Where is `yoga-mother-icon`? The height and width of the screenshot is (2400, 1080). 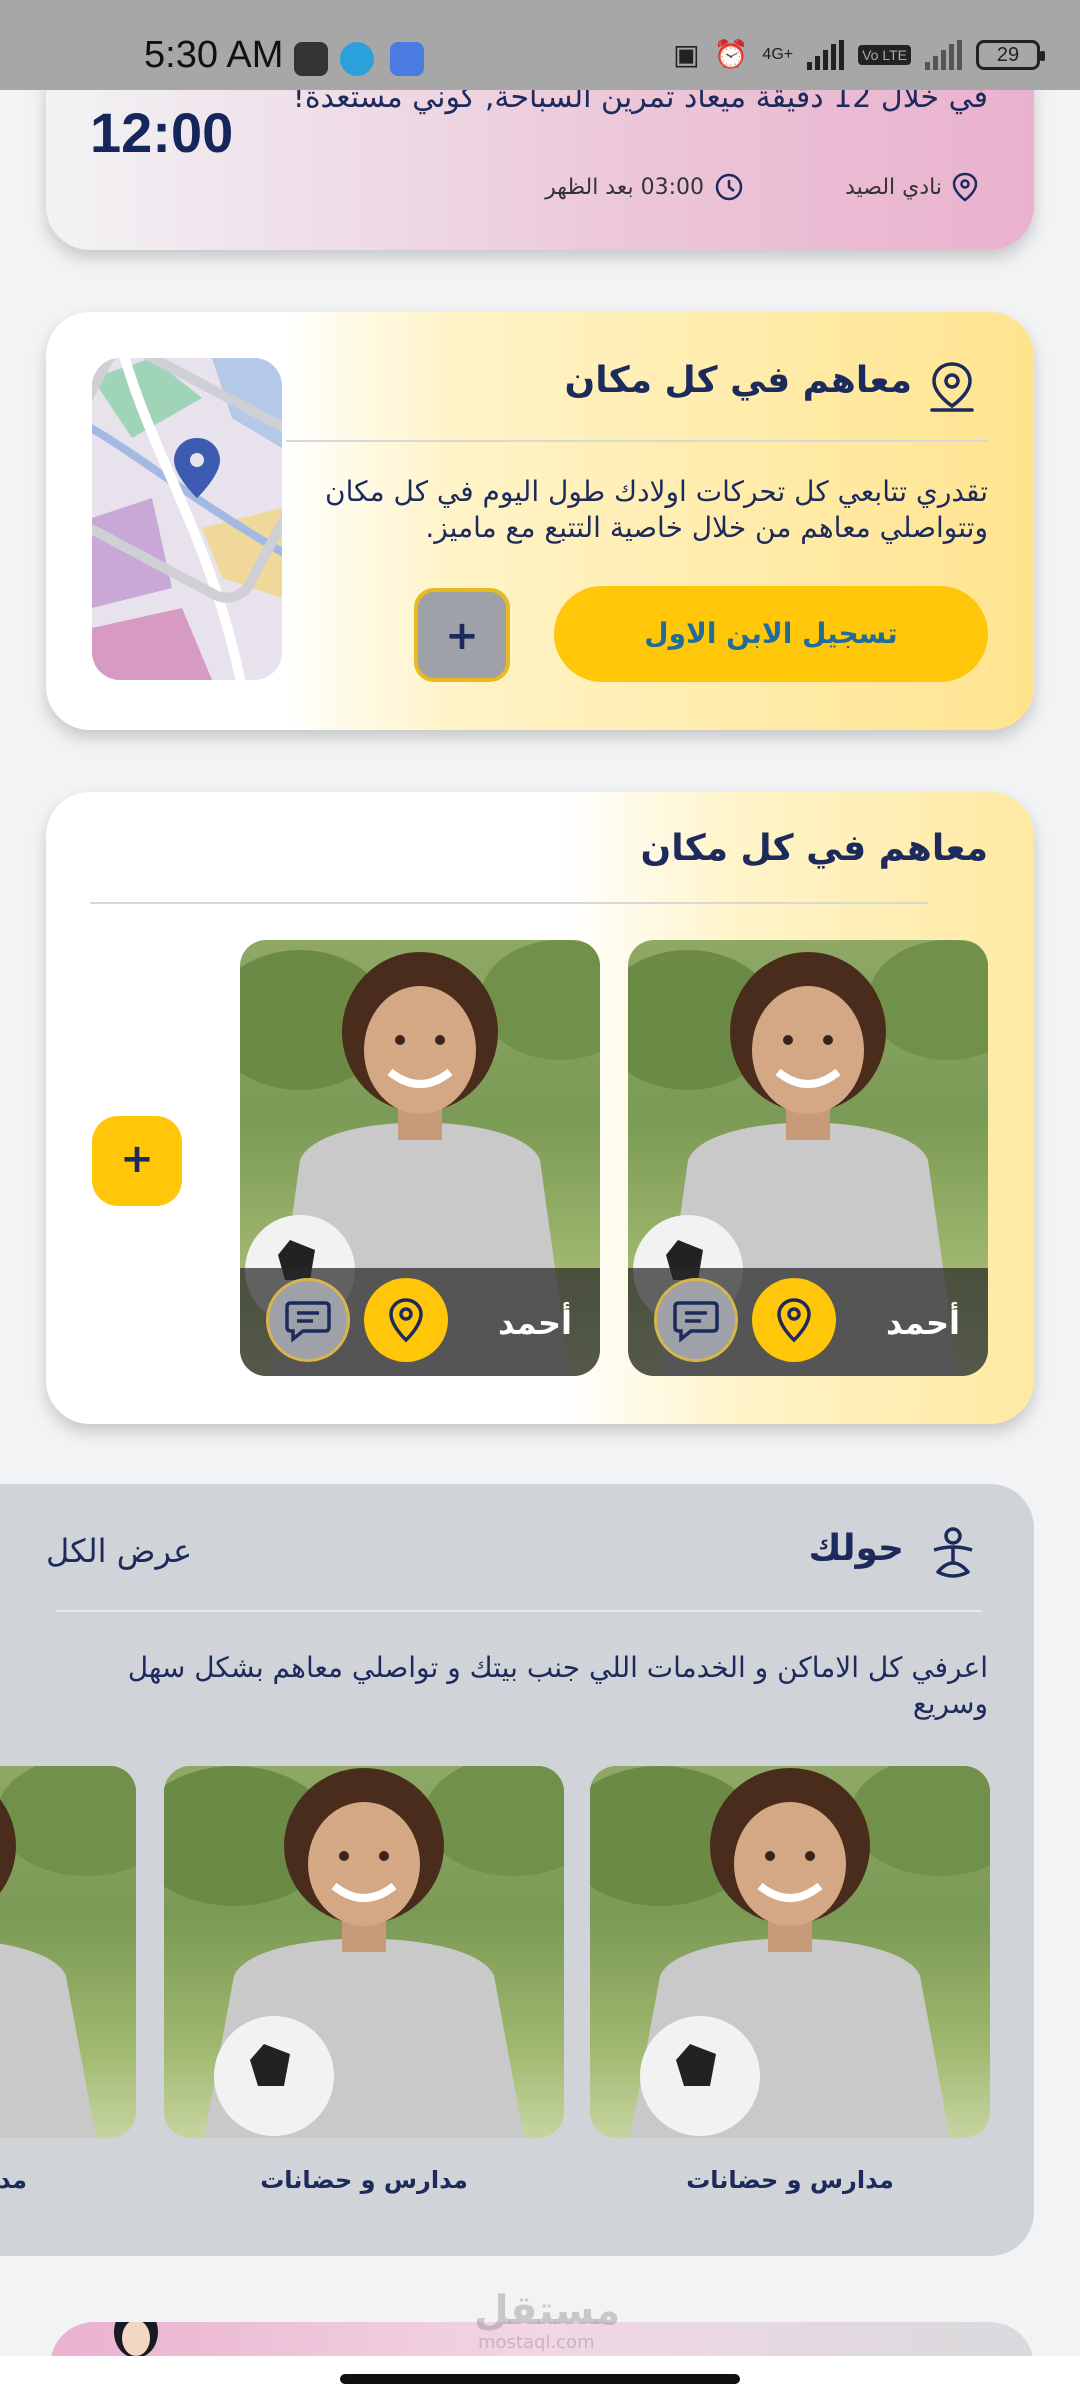
yoga-mother-icon is located at coordinates (953, 1552).